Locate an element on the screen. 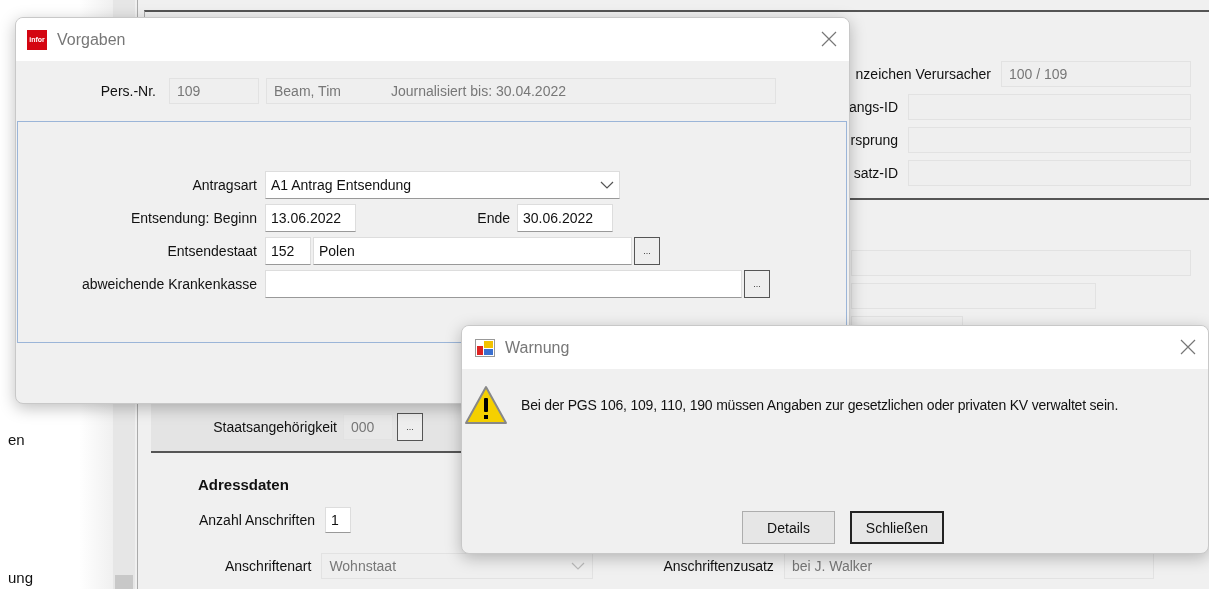  sidebar-item: ung is located at coordinates (60, 578).